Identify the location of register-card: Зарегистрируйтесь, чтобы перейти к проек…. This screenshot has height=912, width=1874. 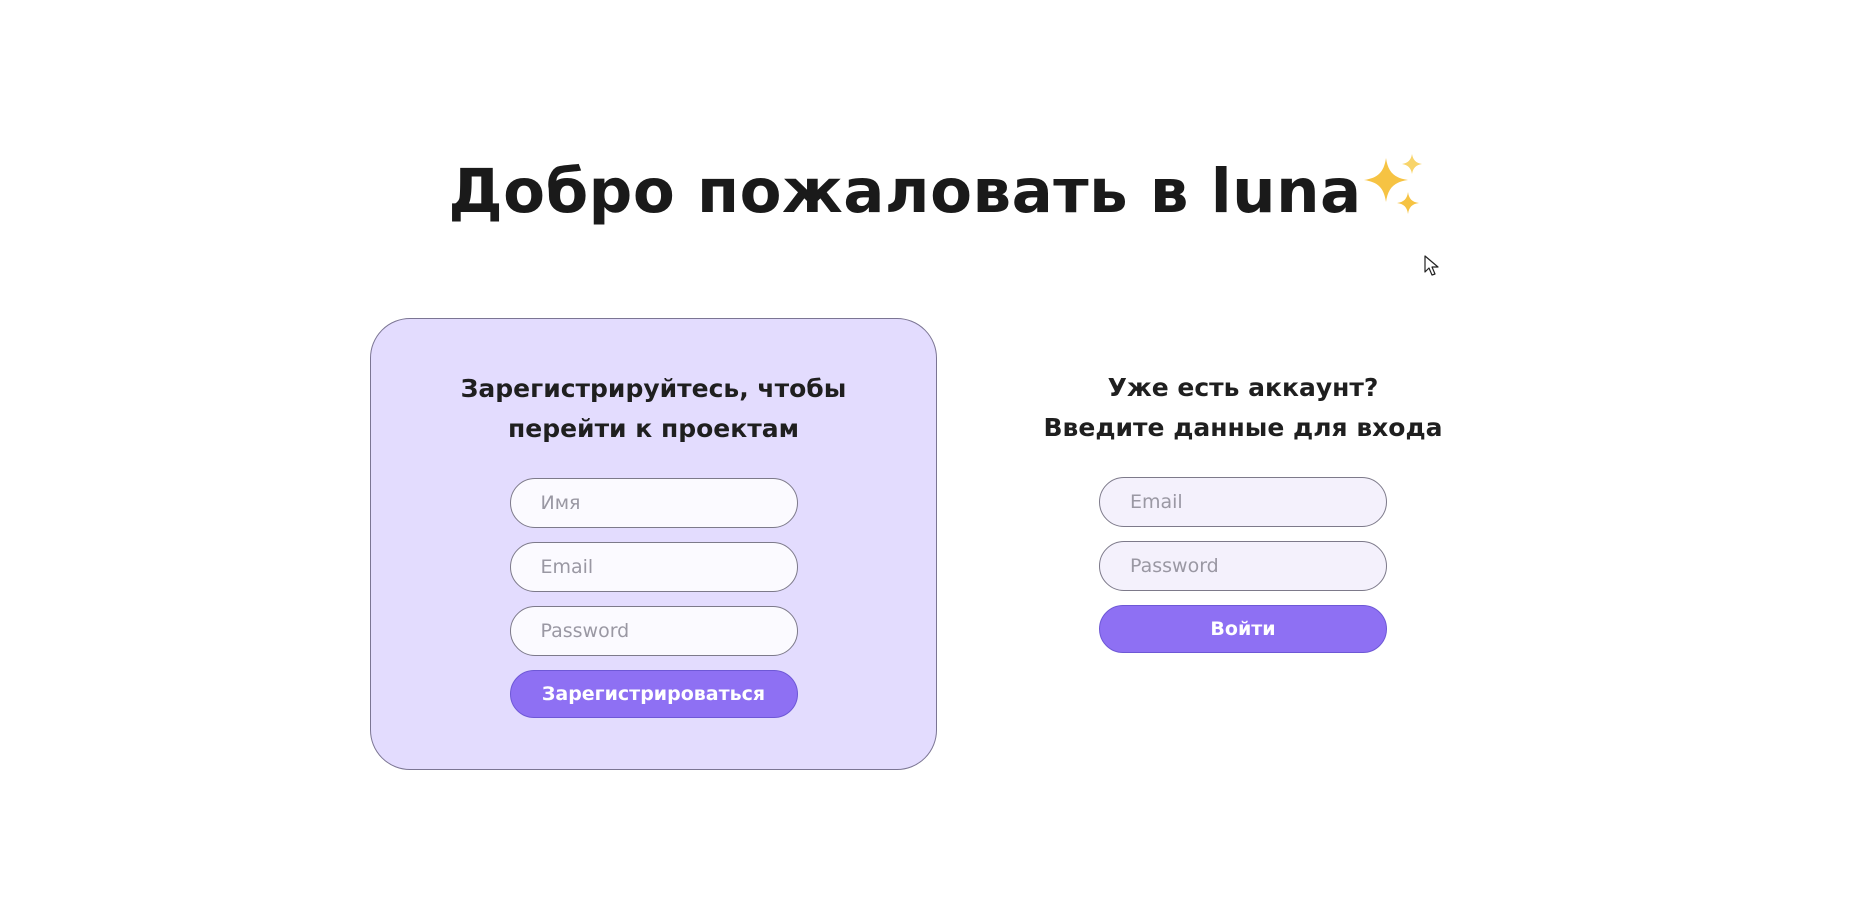
(653, 544).